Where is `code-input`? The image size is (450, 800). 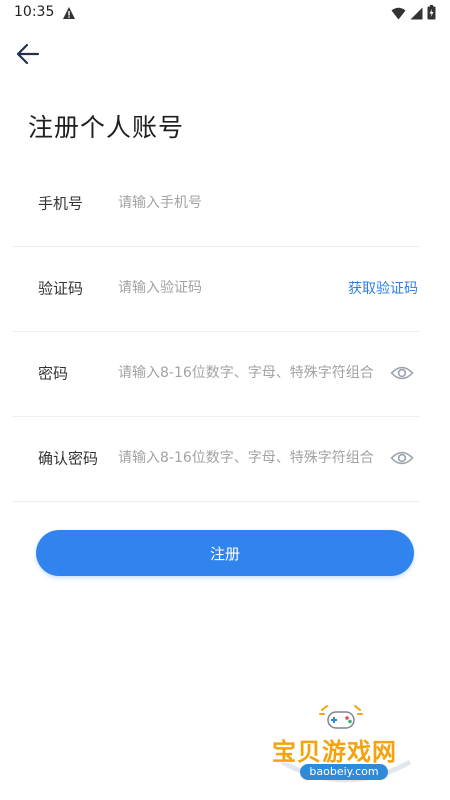
code-input is located at coordinates (228, 288).